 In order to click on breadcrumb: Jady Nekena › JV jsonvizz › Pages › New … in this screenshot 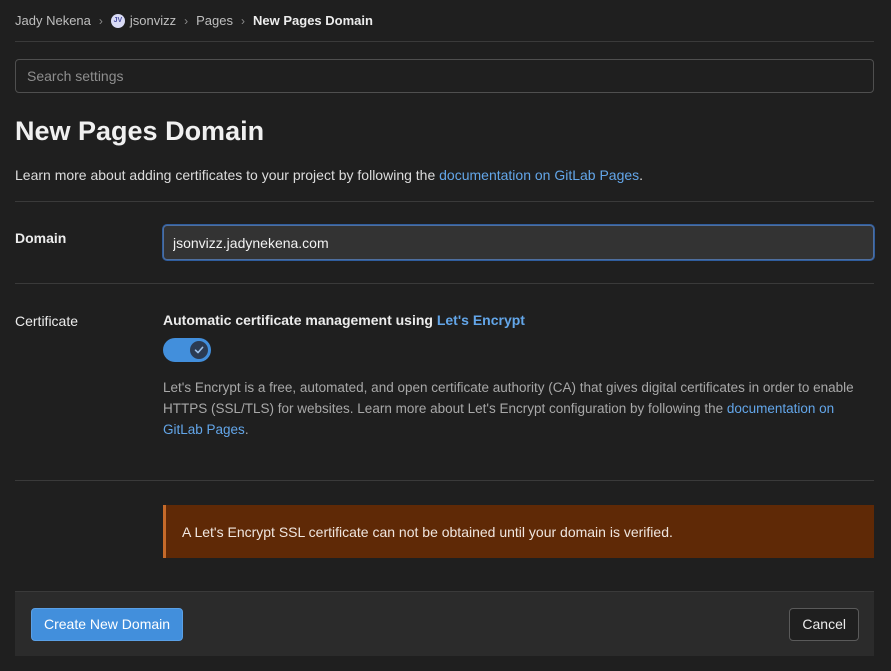, I will do `click(444, 21)`.